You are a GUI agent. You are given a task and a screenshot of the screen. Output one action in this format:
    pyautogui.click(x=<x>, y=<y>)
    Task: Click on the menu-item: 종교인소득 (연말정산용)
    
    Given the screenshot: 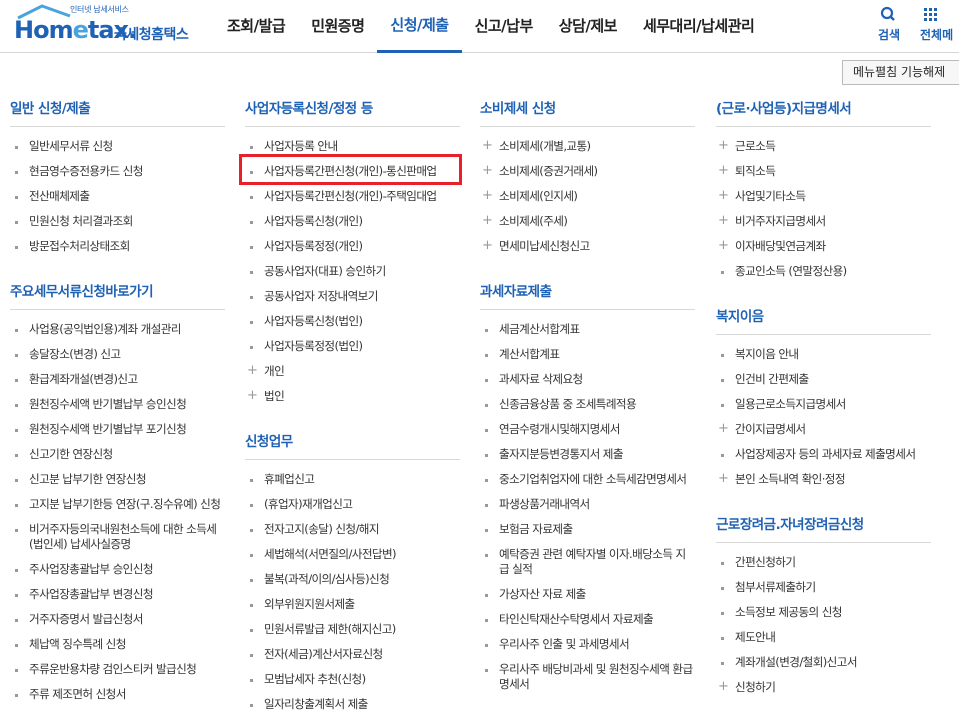 What is the action you would take?
    pyautogui.click(x=823, y=271)
    